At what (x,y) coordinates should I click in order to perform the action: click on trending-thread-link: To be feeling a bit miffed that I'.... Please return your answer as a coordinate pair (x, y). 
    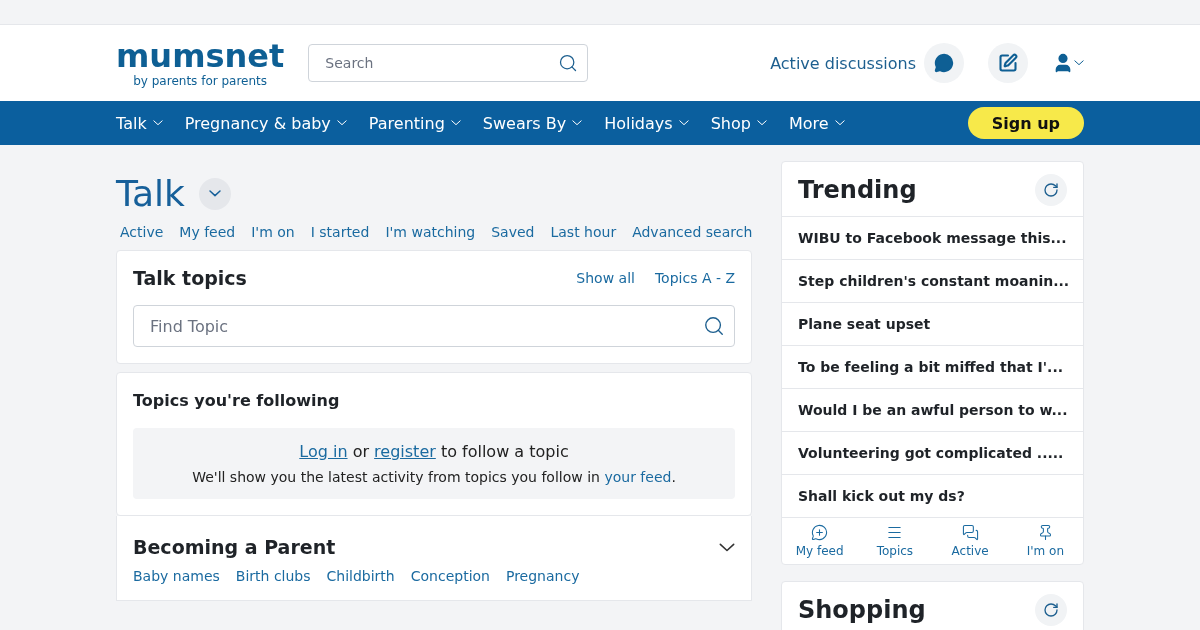
    Looking at the image, I should click on (932, 367).